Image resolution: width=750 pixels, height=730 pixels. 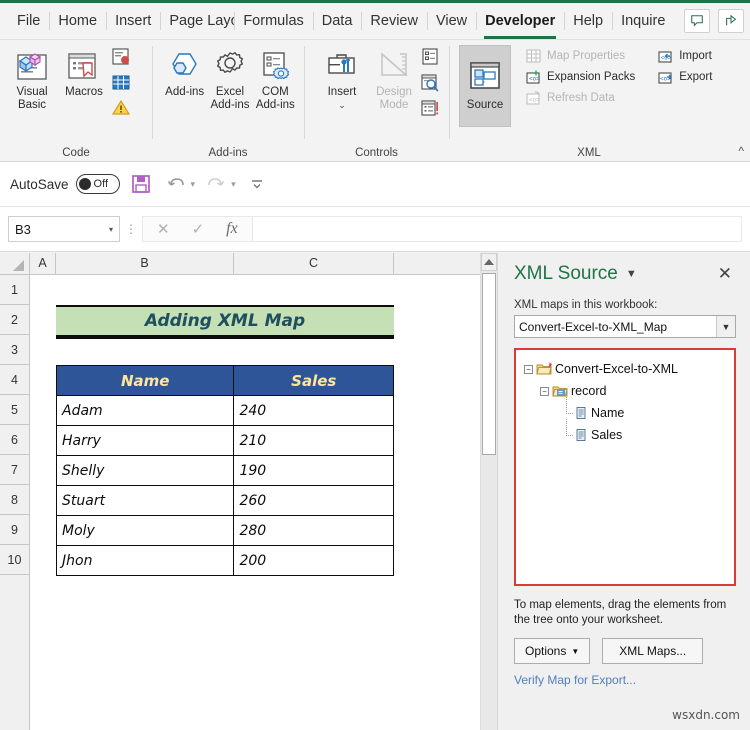 What do you see at coordinates (145, 380) in the screenshot?
I see `column-header-name: Name` at bounding box center [145, 380].